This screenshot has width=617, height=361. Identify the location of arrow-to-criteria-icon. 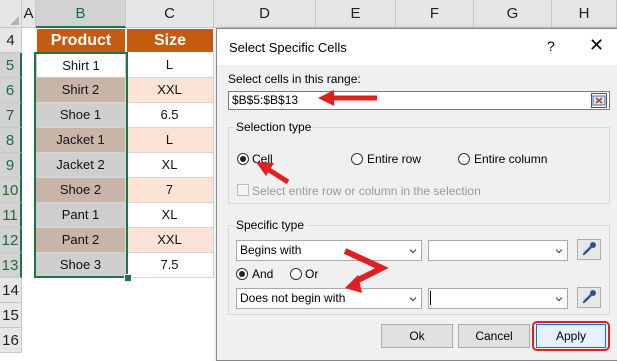
(366, 270).